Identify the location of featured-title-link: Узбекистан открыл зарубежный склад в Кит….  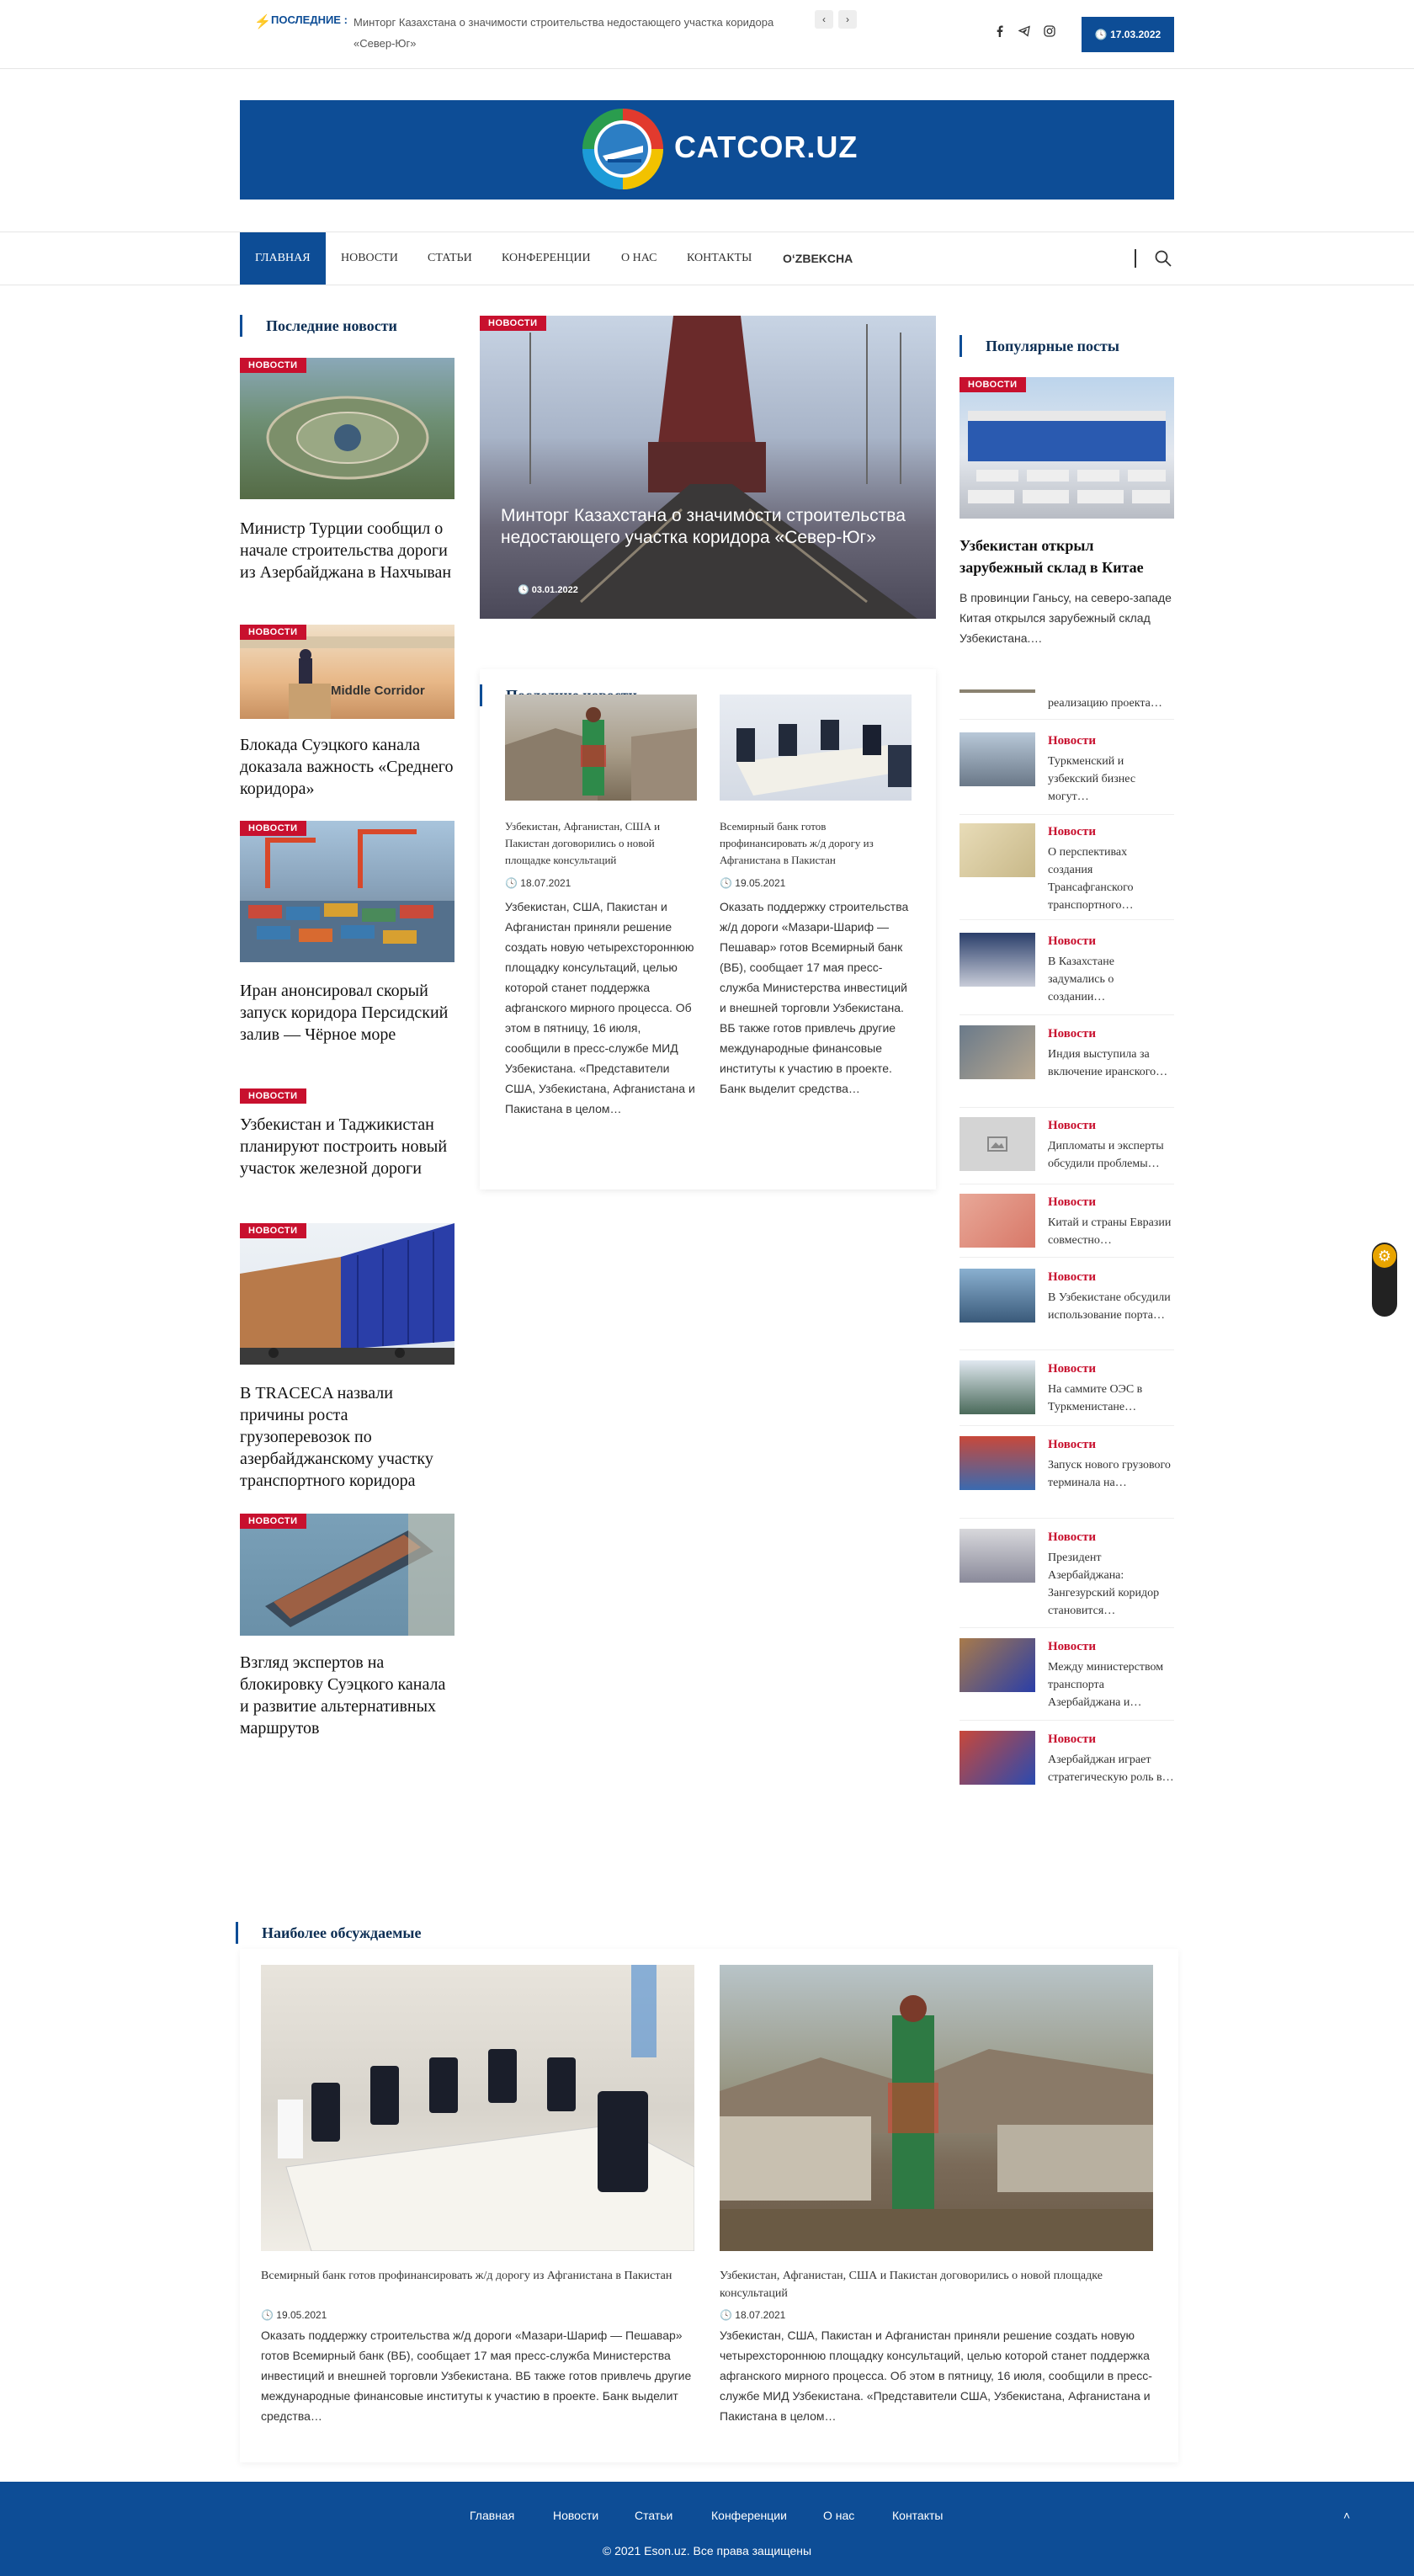
(1067, 557).